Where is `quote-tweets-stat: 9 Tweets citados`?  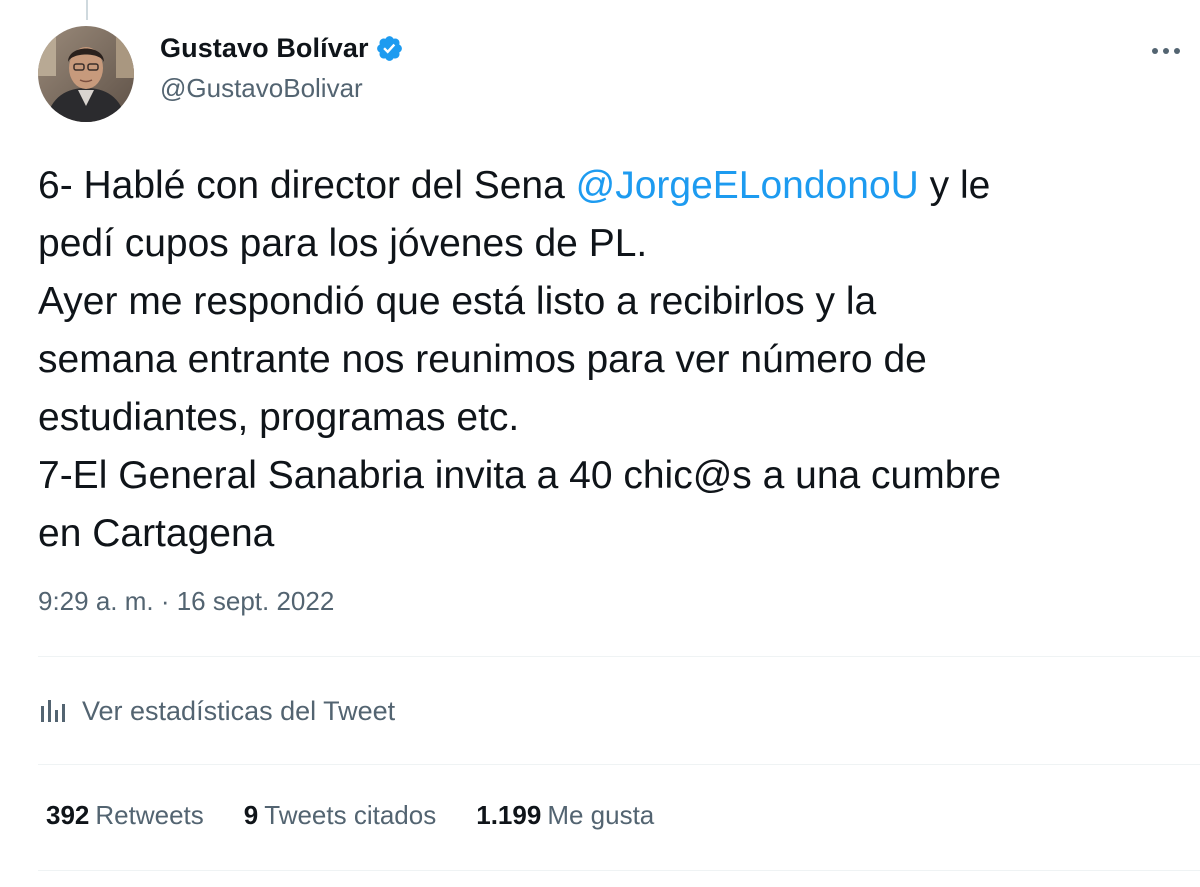 quote-tweets-stat: 9 Tweets citados is located at coordinates (340, 815).